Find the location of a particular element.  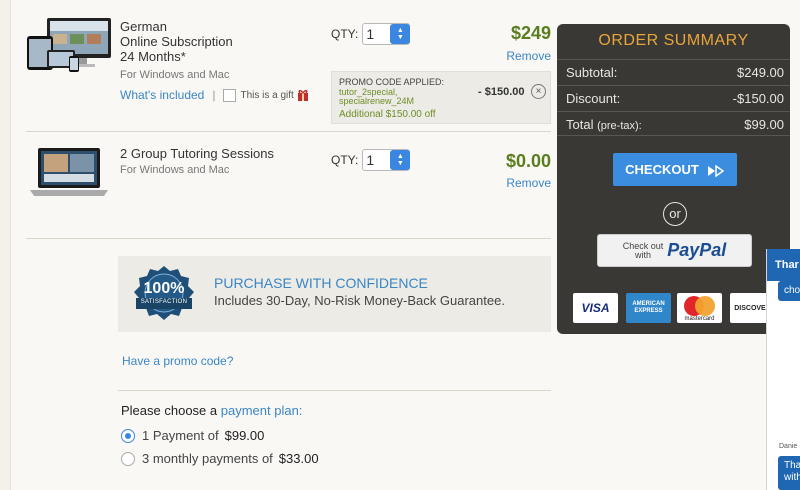

payment-prompt-text: Please choose a is located at coordinates (169, 410).